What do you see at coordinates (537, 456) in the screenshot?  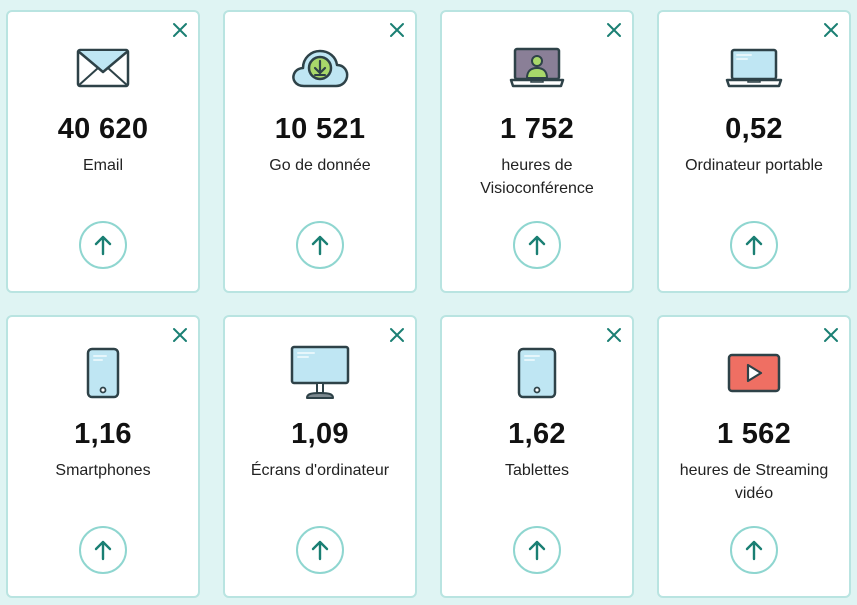 I see `card-tablets: 1,62 Tablettes` at bounding box center [537, 456].